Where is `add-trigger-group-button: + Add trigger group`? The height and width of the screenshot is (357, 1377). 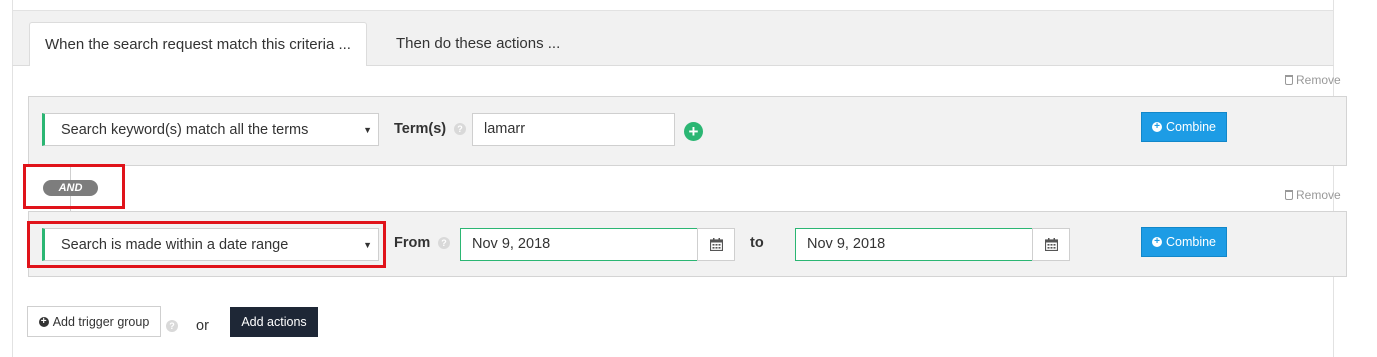
add-trigger-group-button: + Add trigger group is located at coordinates (94, 321).